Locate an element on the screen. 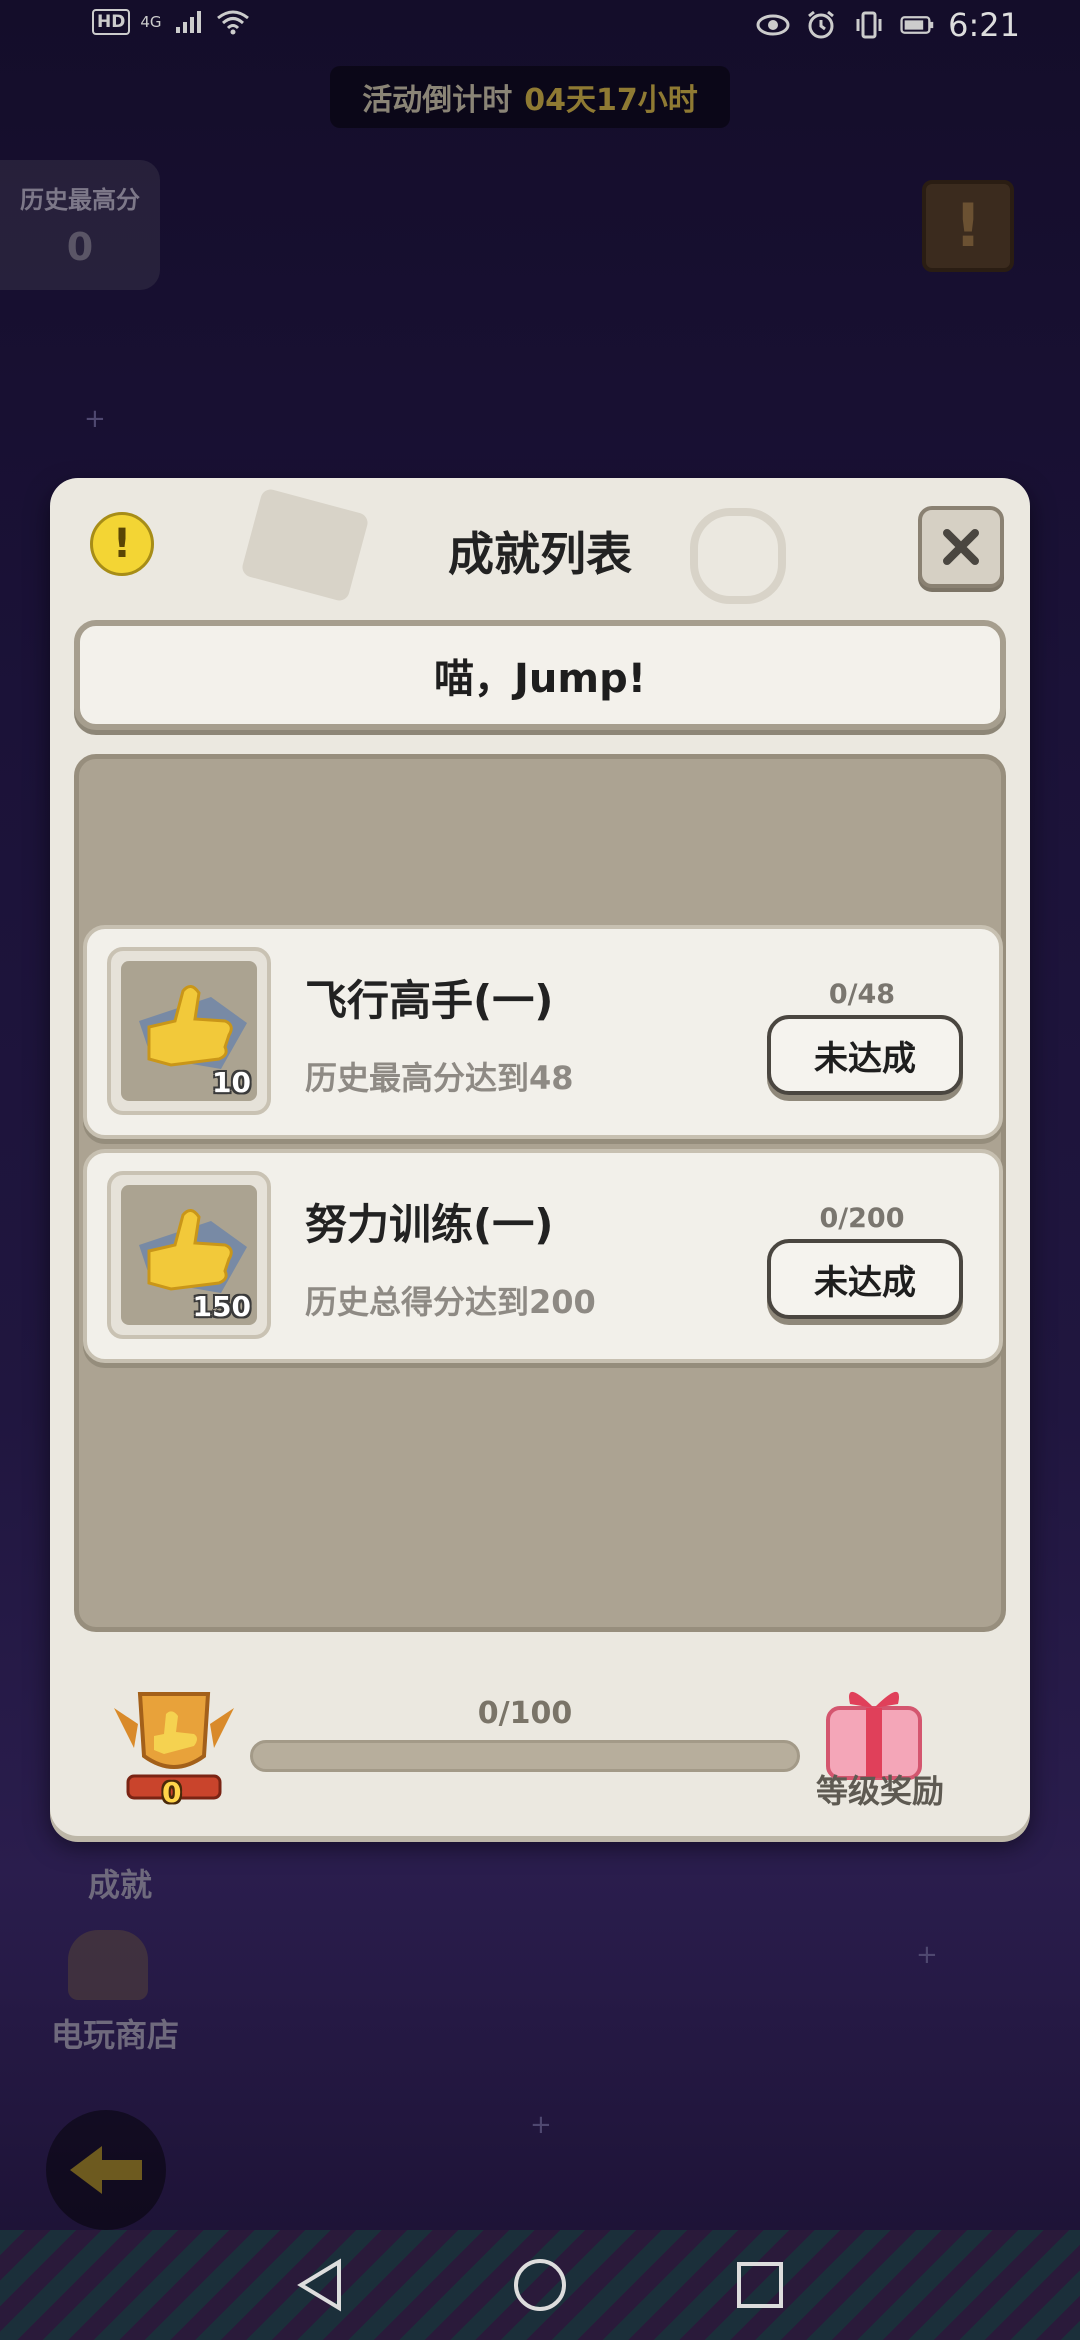 The image size is (1080, 2340). signal-icon is located at coordinates (189, 22).